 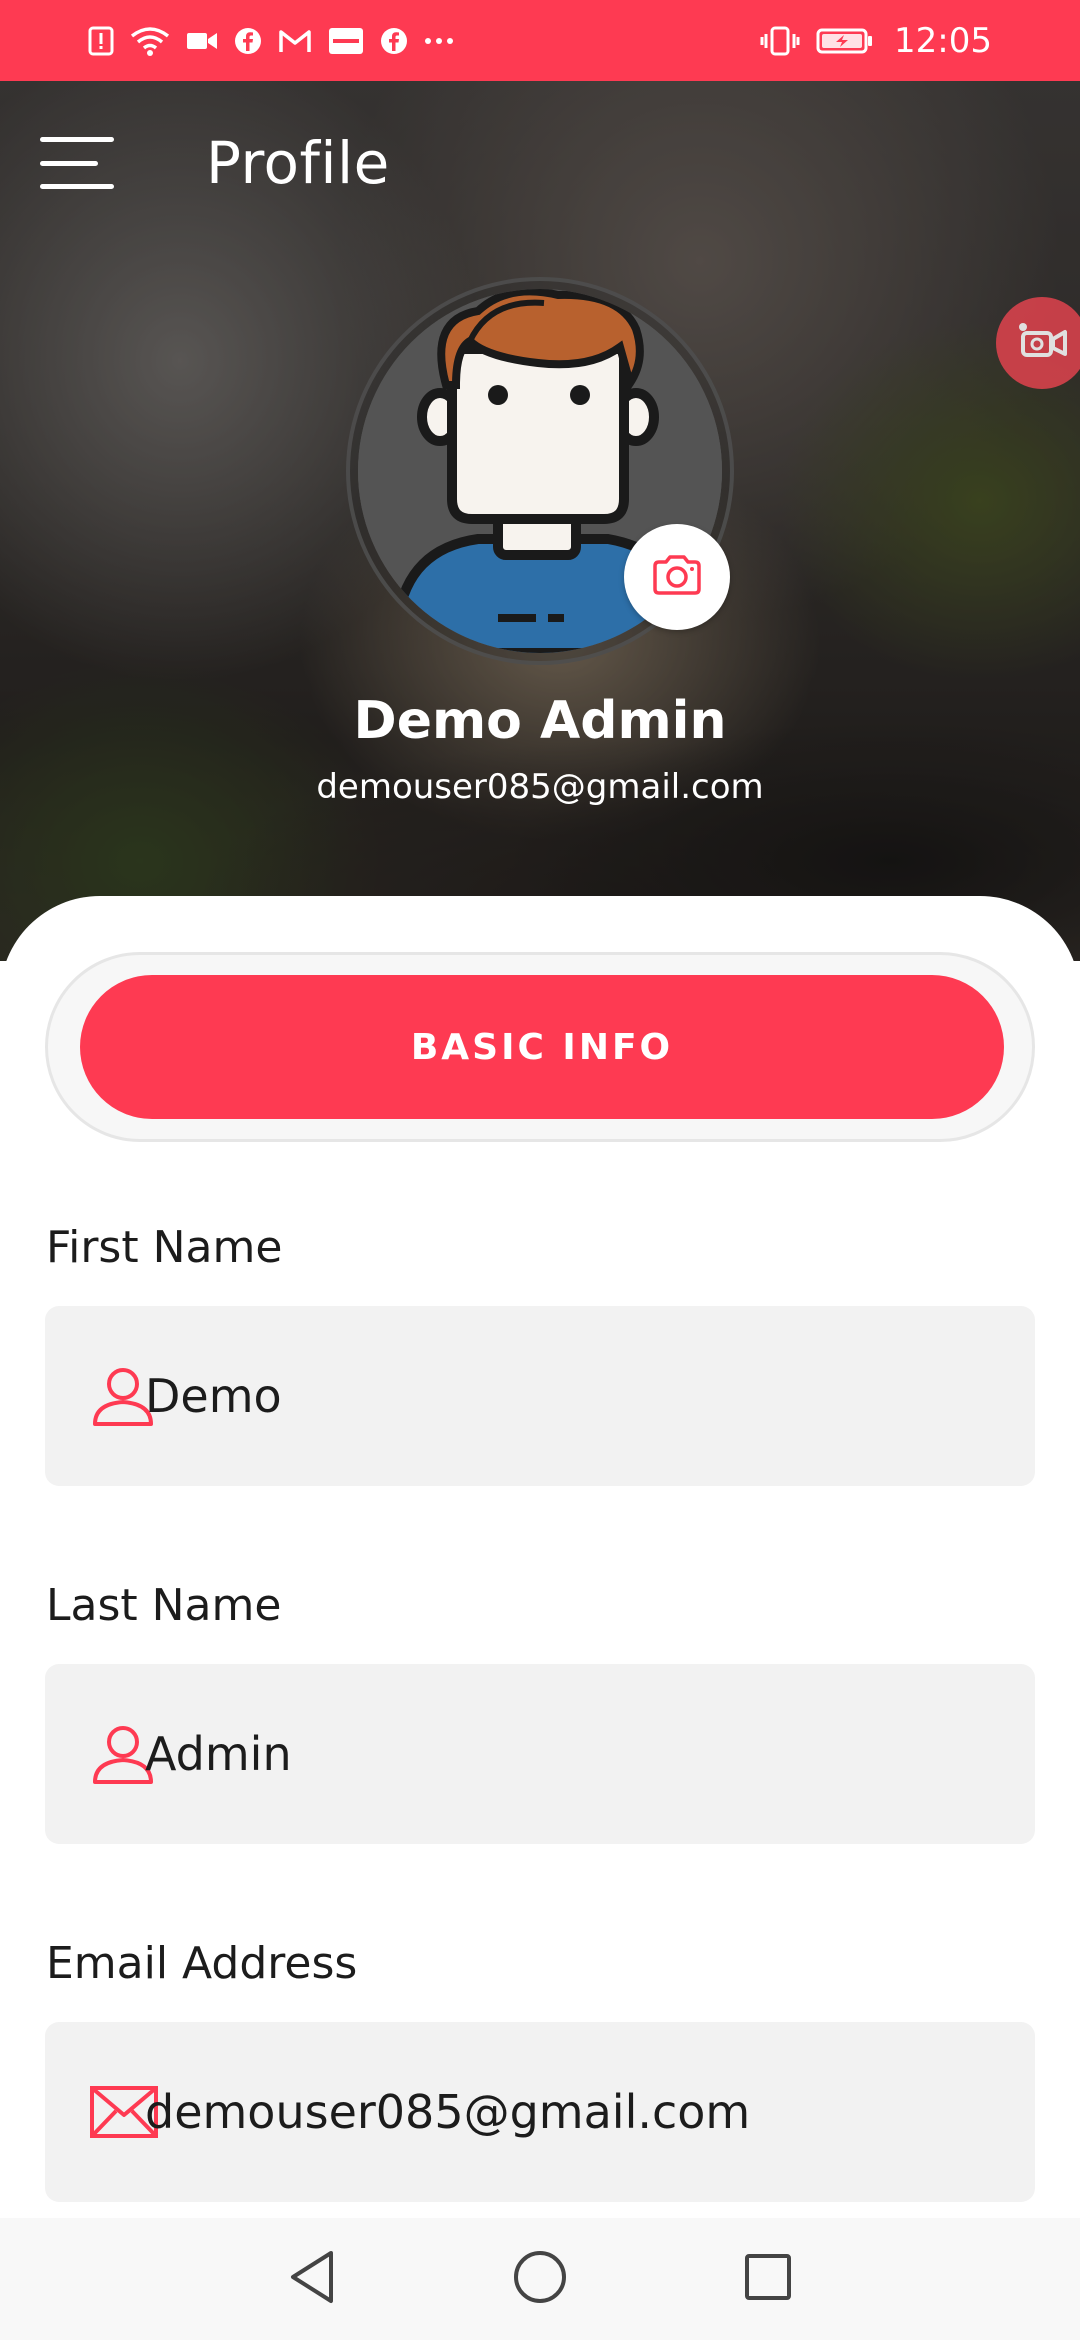 What do you see at coordinates (164, 1247) in the screenshot?
I see `first-name-label: First Name` at bounding box center [164, 1247].